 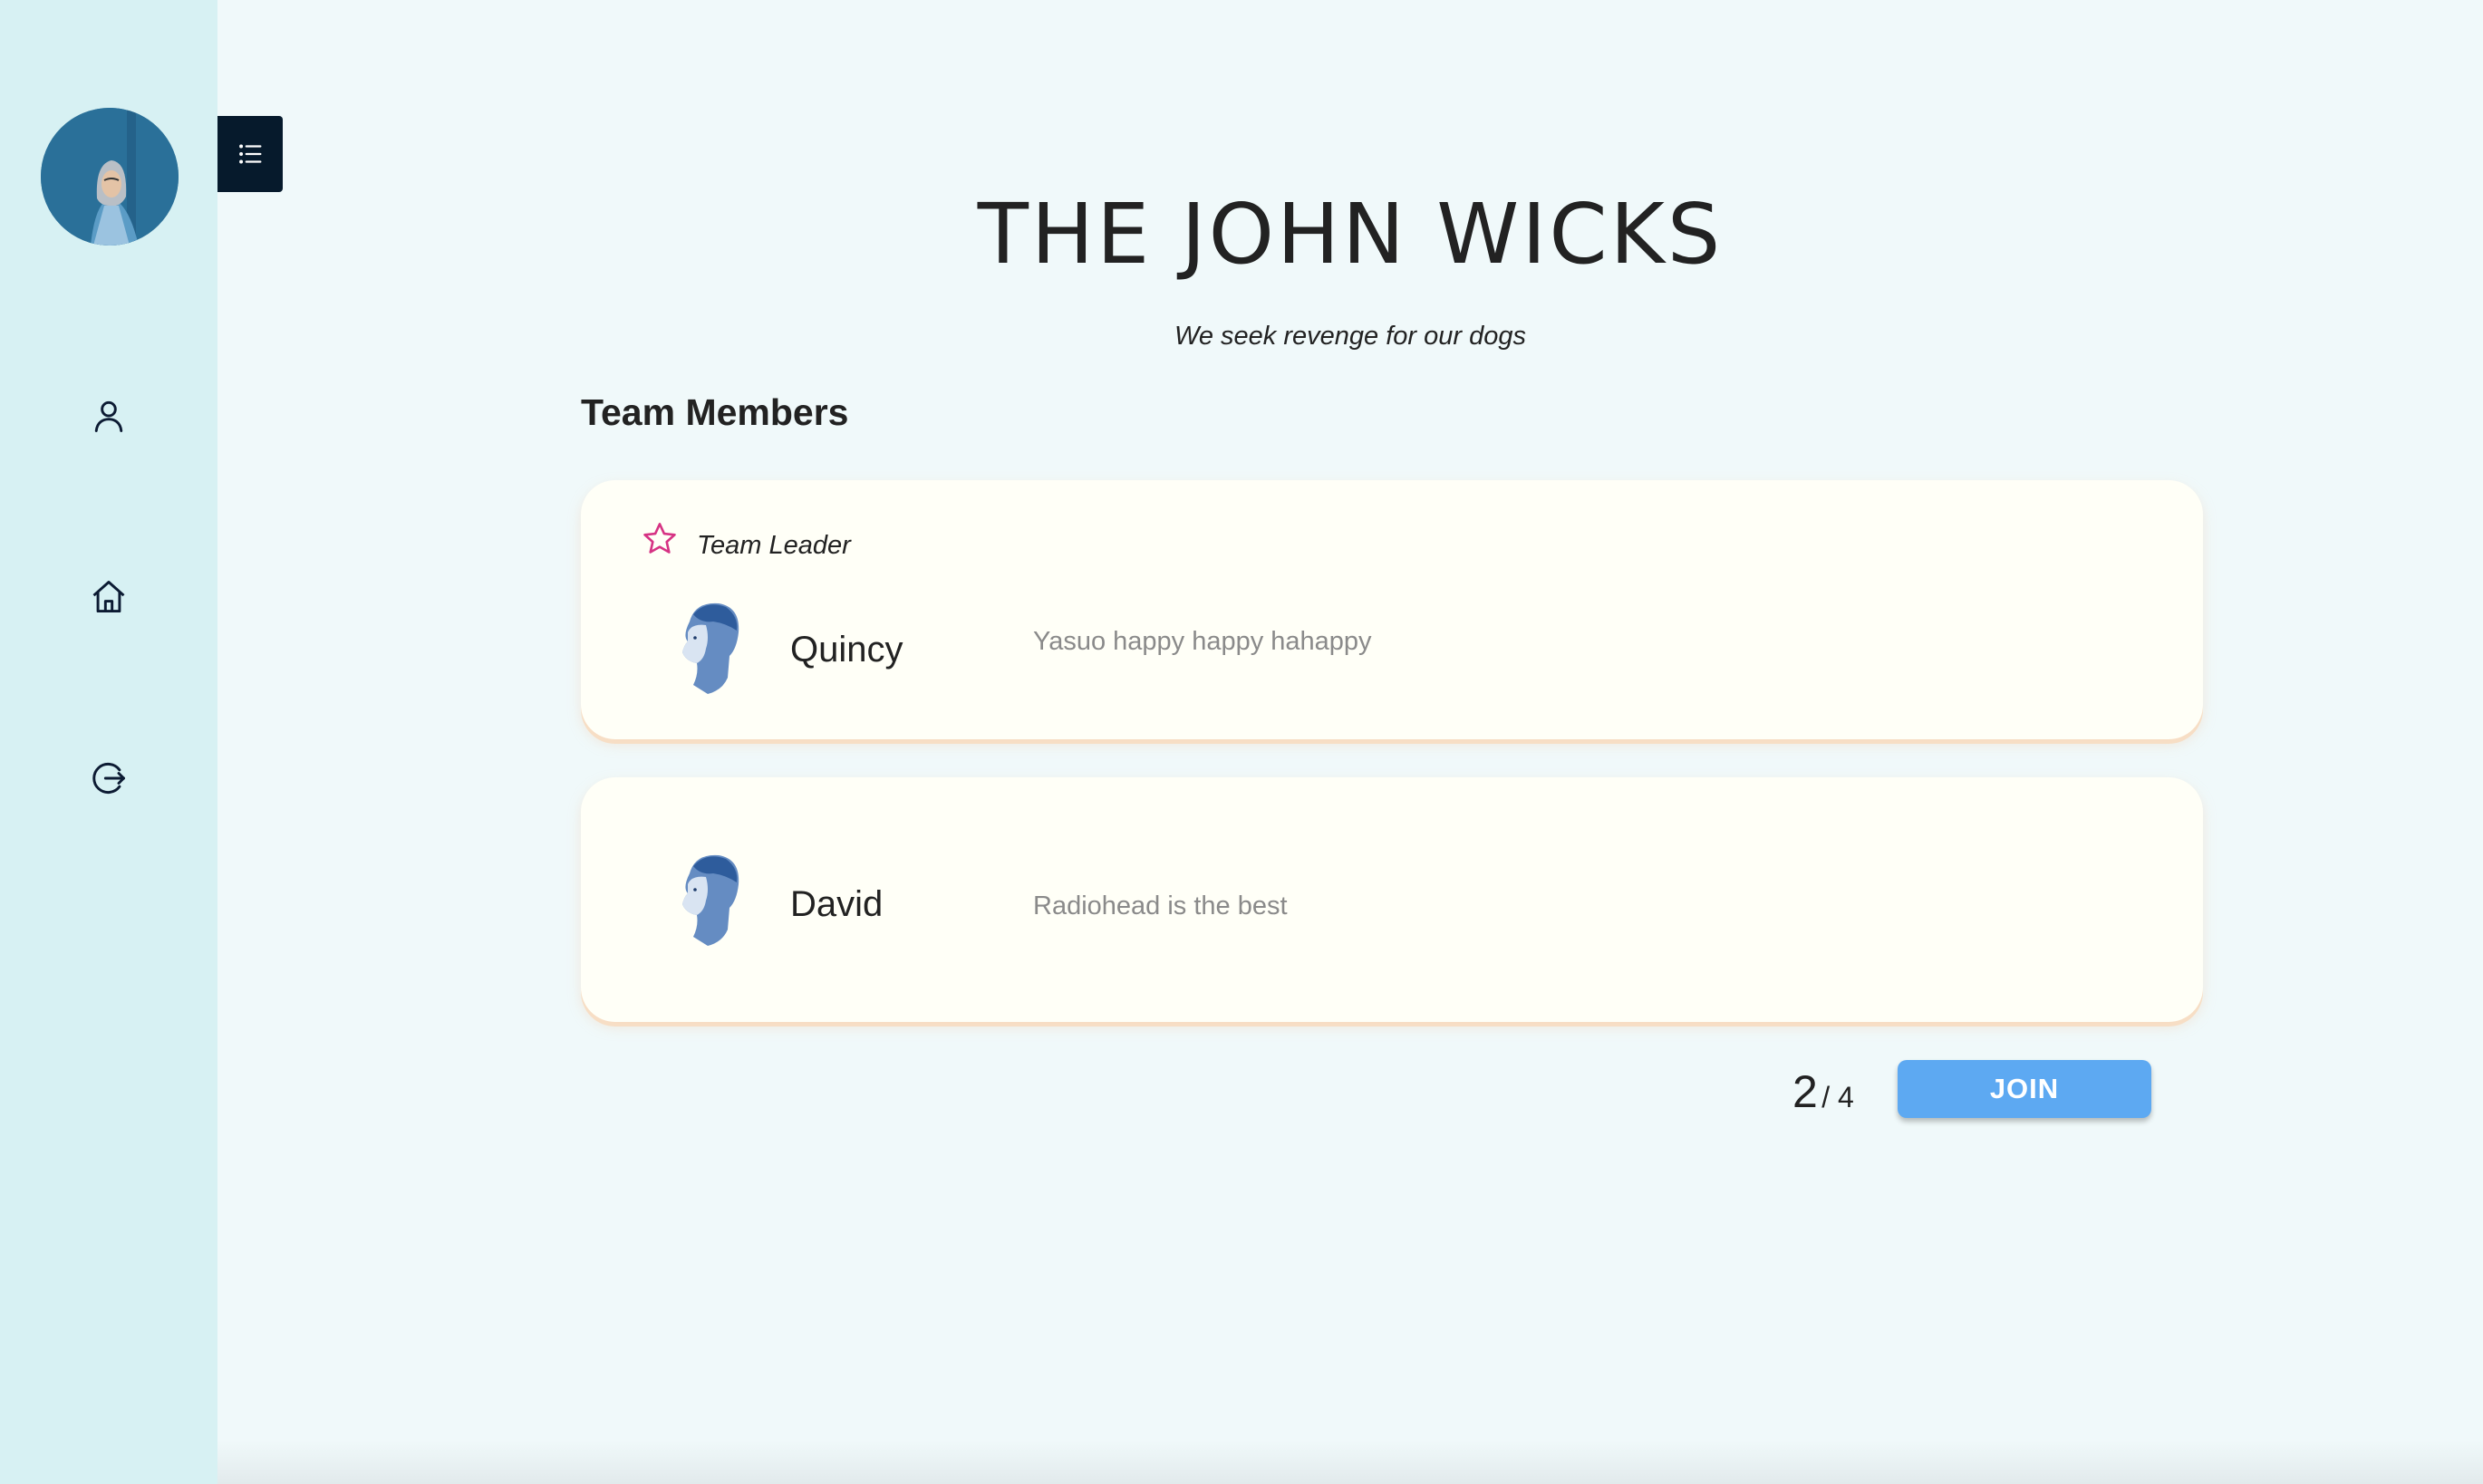 I want to click on member-count-capacity: / 4, so click(x=1837, y=1097).